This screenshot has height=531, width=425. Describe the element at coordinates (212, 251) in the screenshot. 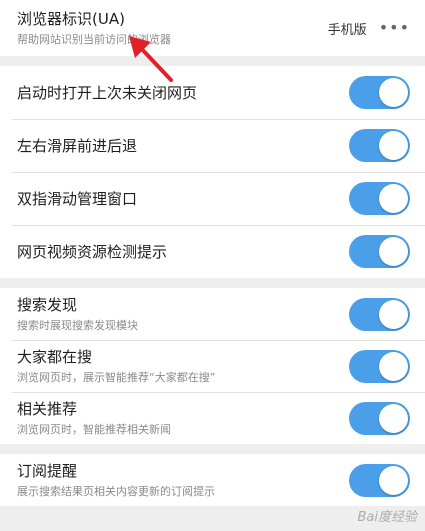

I see `setting-row-video-detection: 网页视频资源检测提示` at that location.